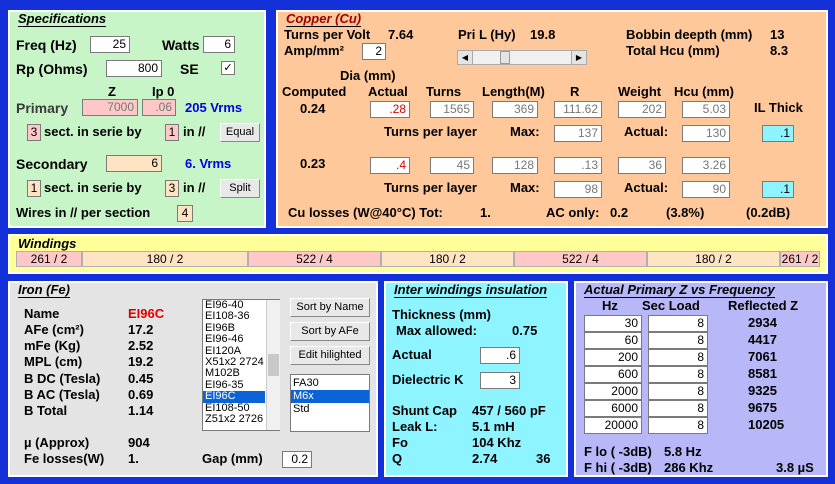  Describe the element at coordinates (578, 189) in the screenshot. I see `row2-tpl-max: 98` at that location.